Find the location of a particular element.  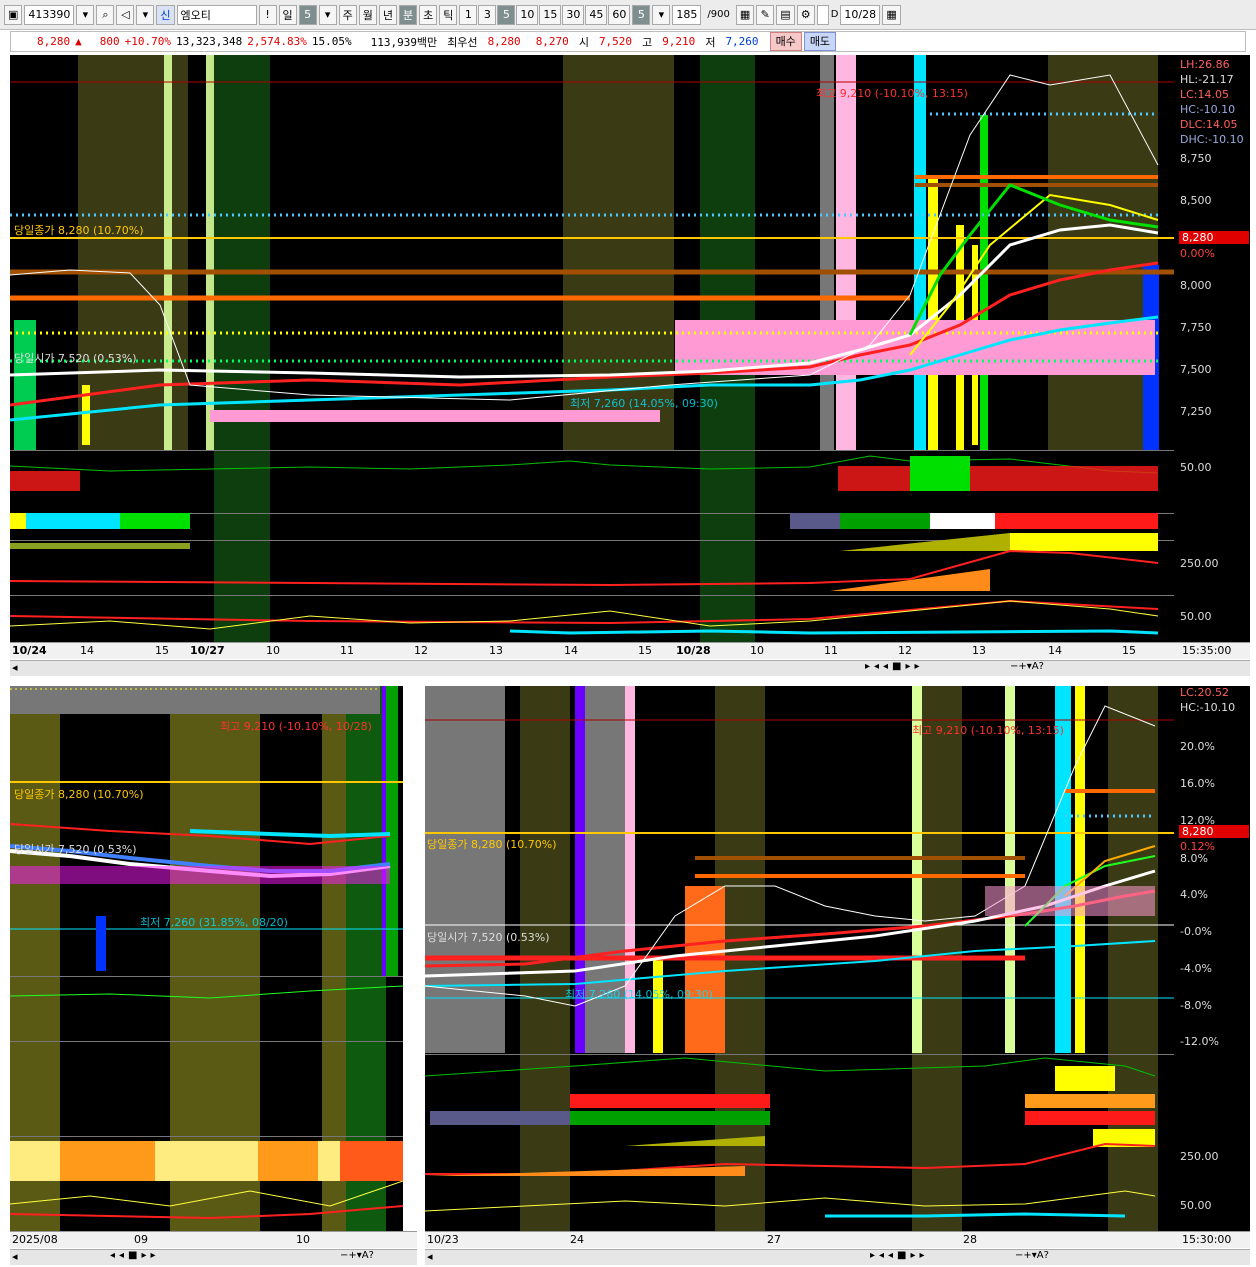

gear-icon: ⚙ is located at coordinates (805, 14).